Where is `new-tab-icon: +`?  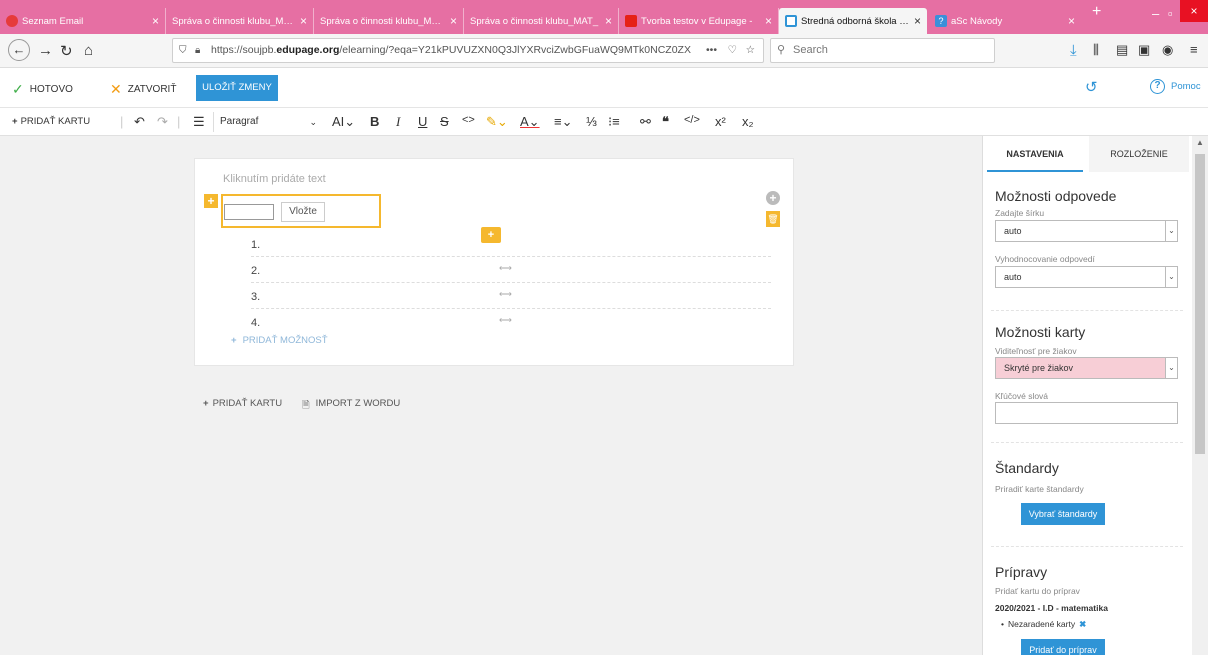 new-tab-icon: + is located at coordinates (1096, 12).